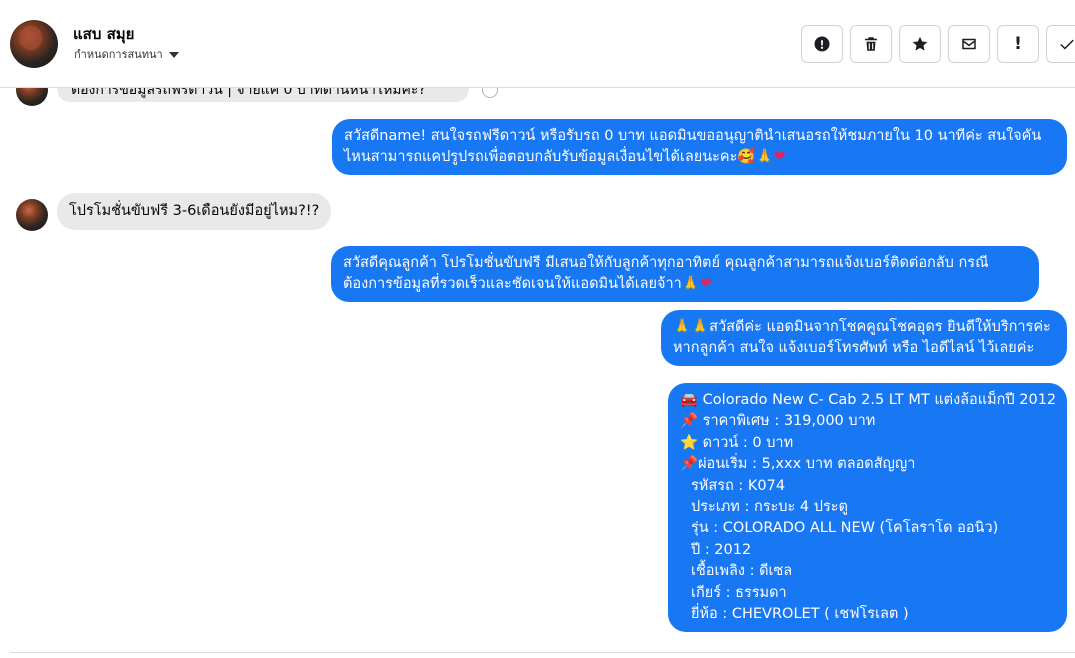 The height and width of the screenshot is (658, 1075). Describe the element at coordinates (118, 54) in the screenshot. I see `assign-conversation-label: กำหนดการสนทนา` at that location.